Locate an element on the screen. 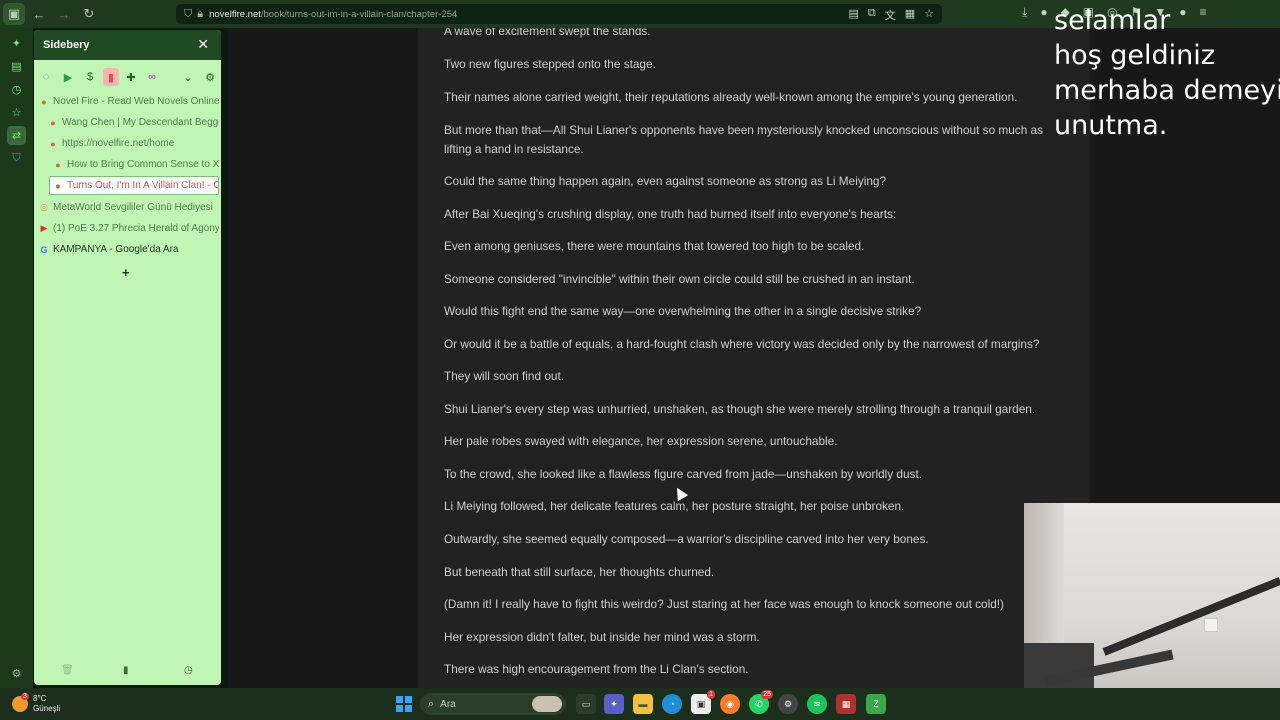 This screenshot has height=720, width=1280. chevron-down-icon: ⌄ is located at coordinates (188, 77).